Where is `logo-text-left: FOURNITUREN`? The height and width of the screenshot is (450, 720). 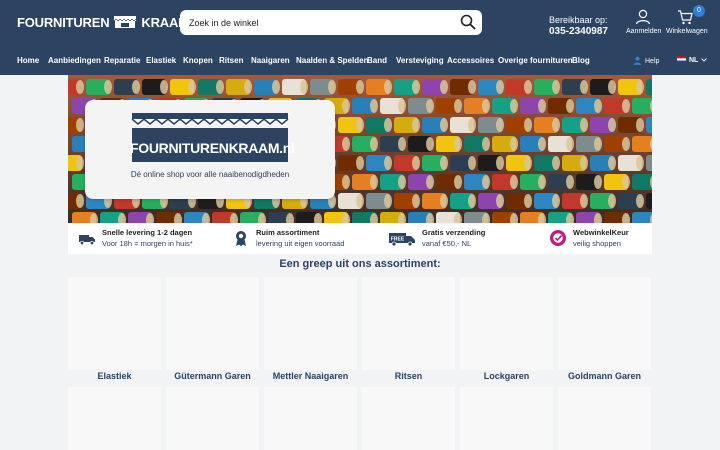 logo-text-left: FOURNITUREN is located at coordinates (63, 22).